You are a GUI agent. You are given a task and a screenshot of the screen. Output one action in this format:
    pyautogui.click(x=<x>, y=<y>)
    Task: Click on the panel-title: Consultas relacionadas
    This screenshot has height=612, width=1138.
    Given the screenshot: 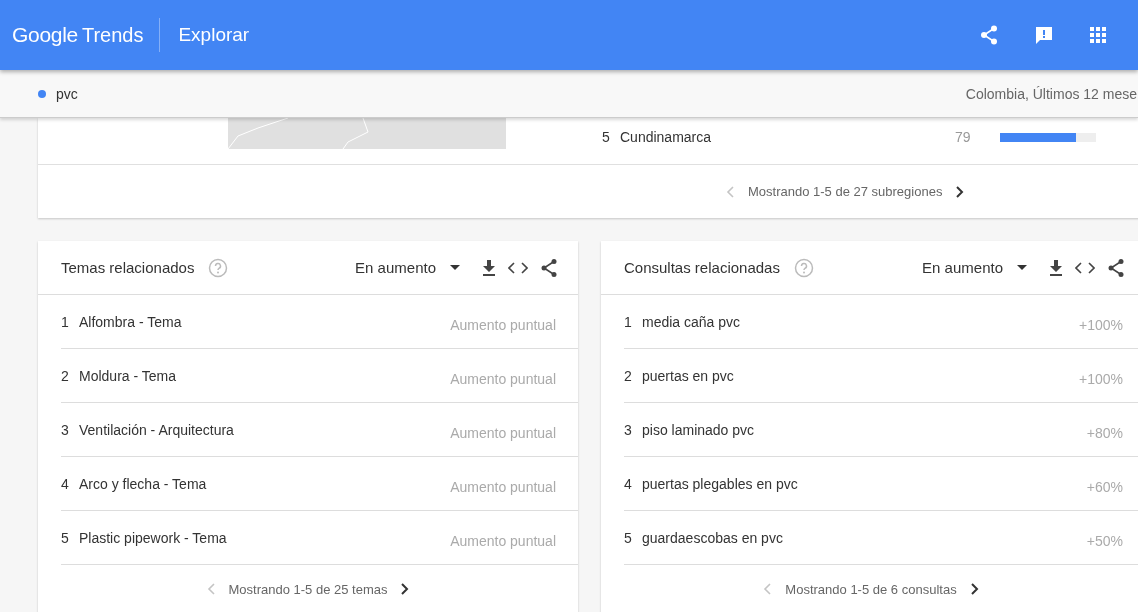 What is the action you would take?
    pyautogui.click(x=702, y=267)
    